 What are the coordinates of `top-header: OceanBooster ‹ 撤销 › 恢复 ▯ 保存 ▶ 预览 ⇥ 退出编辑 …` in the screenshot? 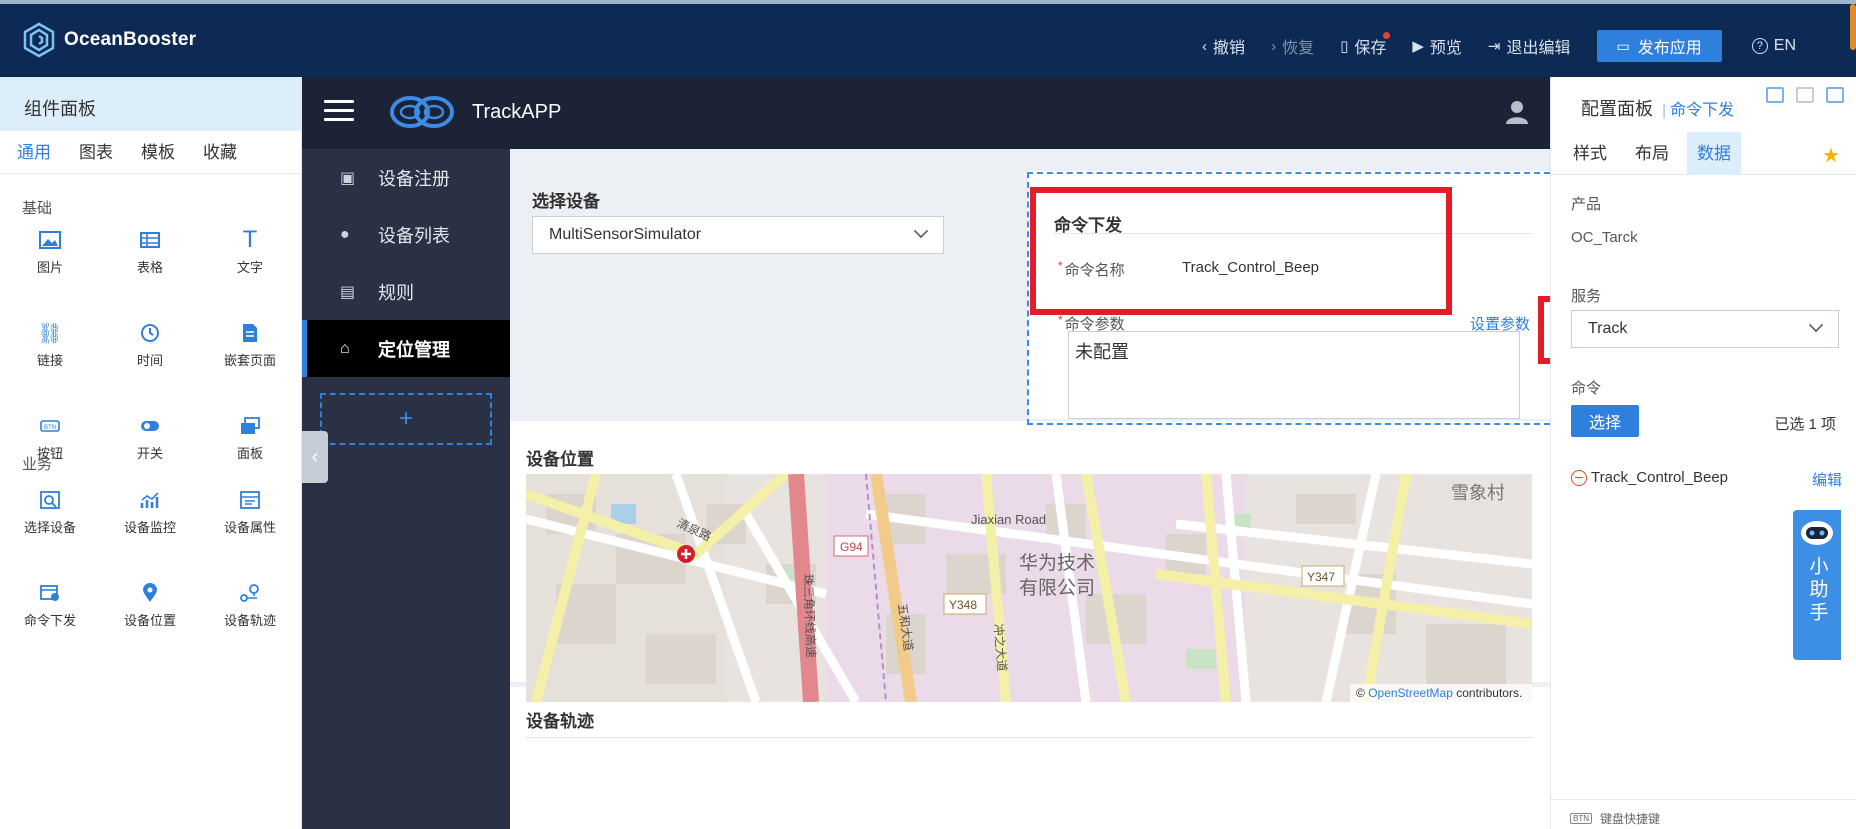 It's located at (928, 38).